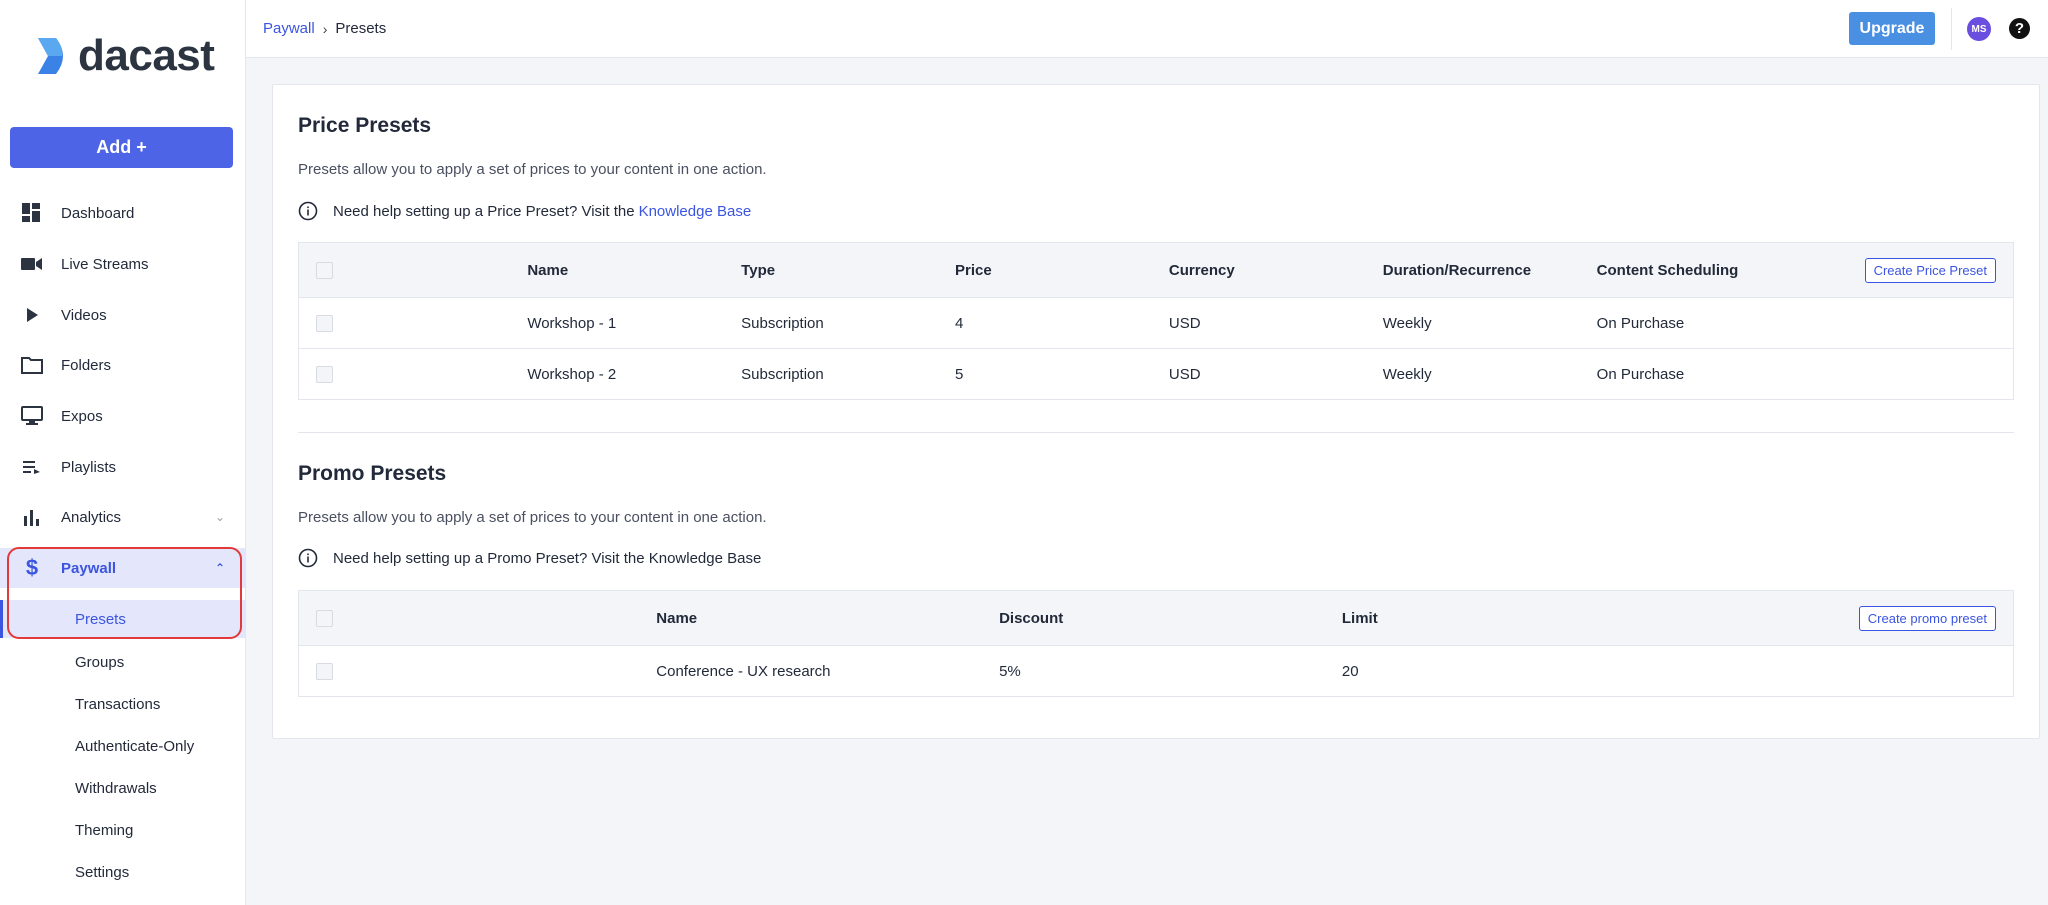  I want to click on sidebar-item-label: Dashboard, so click(98, 213).